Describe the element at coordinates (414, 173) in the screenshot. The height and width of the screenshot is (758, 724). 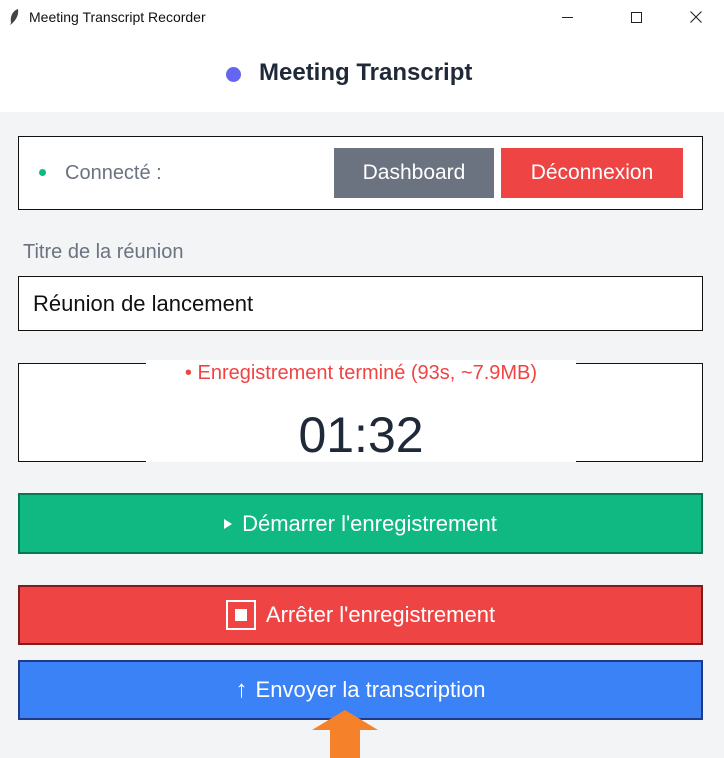
I see `dashboard-button: Dashboard` at that location.